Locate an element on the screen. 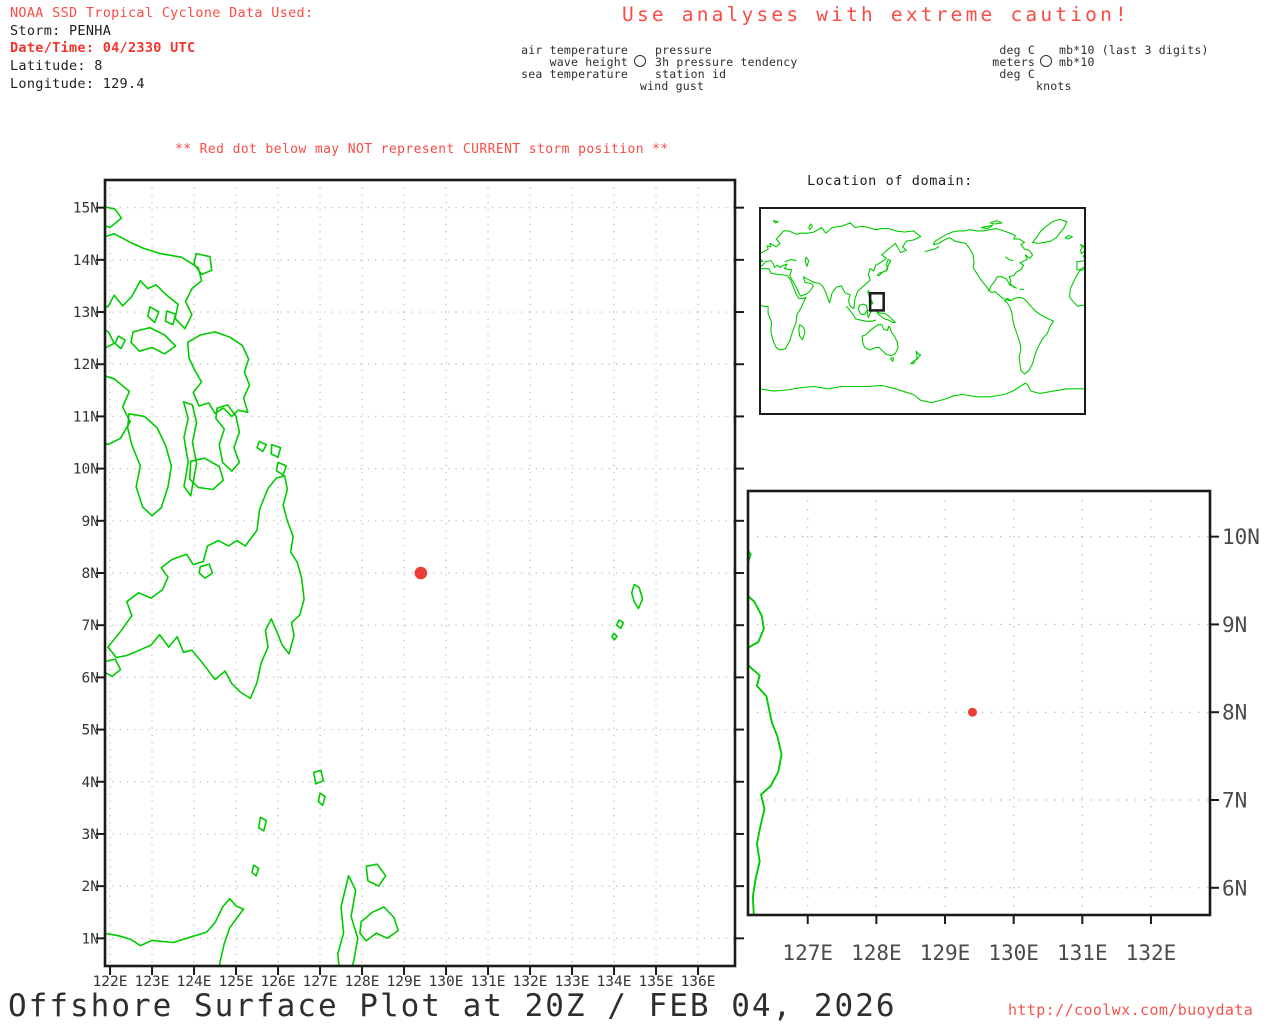 The image size is (1280, 1024). zoom-map-gridlines is located at coordinates (979, 703).